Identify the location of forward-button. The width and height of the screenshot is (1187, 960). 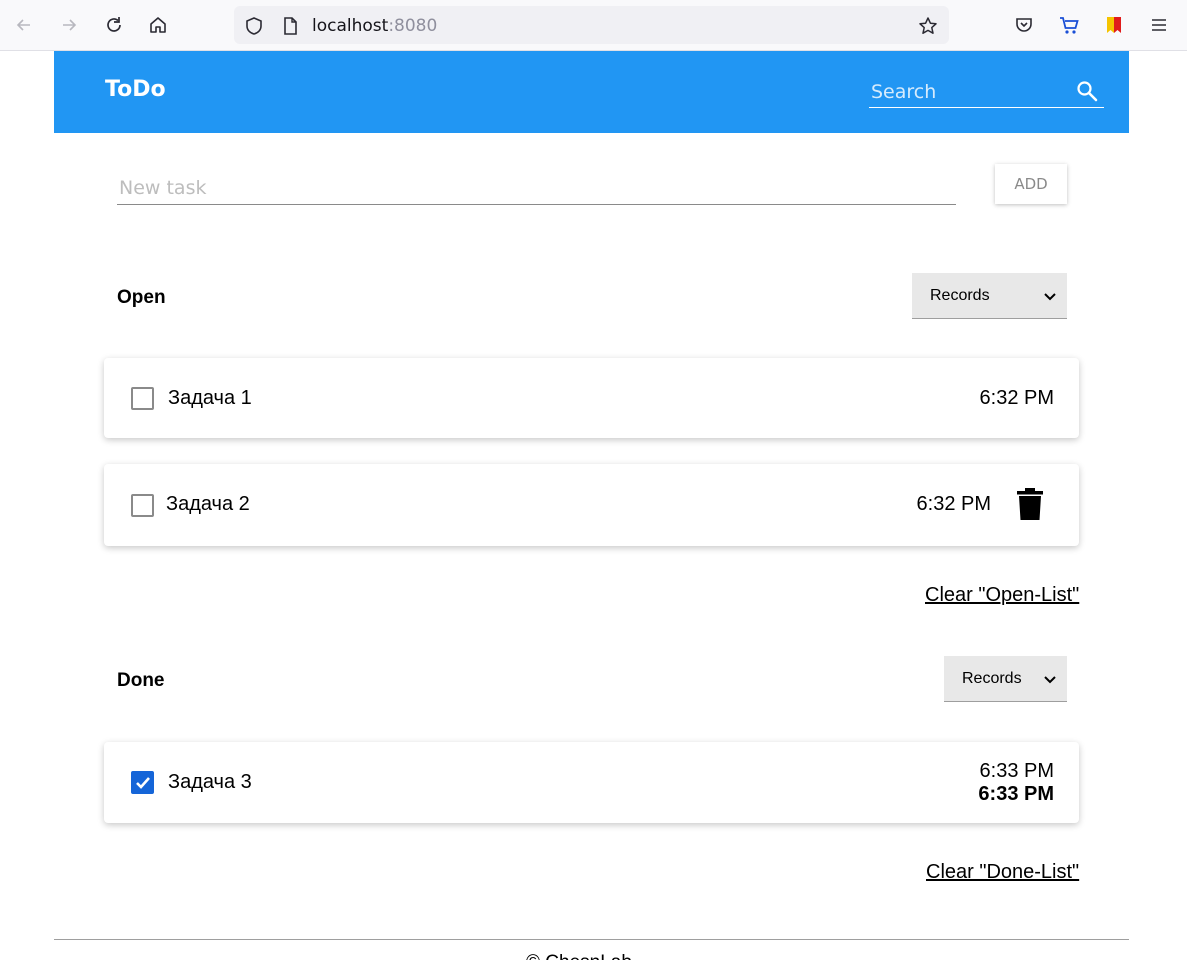
(69, 25).